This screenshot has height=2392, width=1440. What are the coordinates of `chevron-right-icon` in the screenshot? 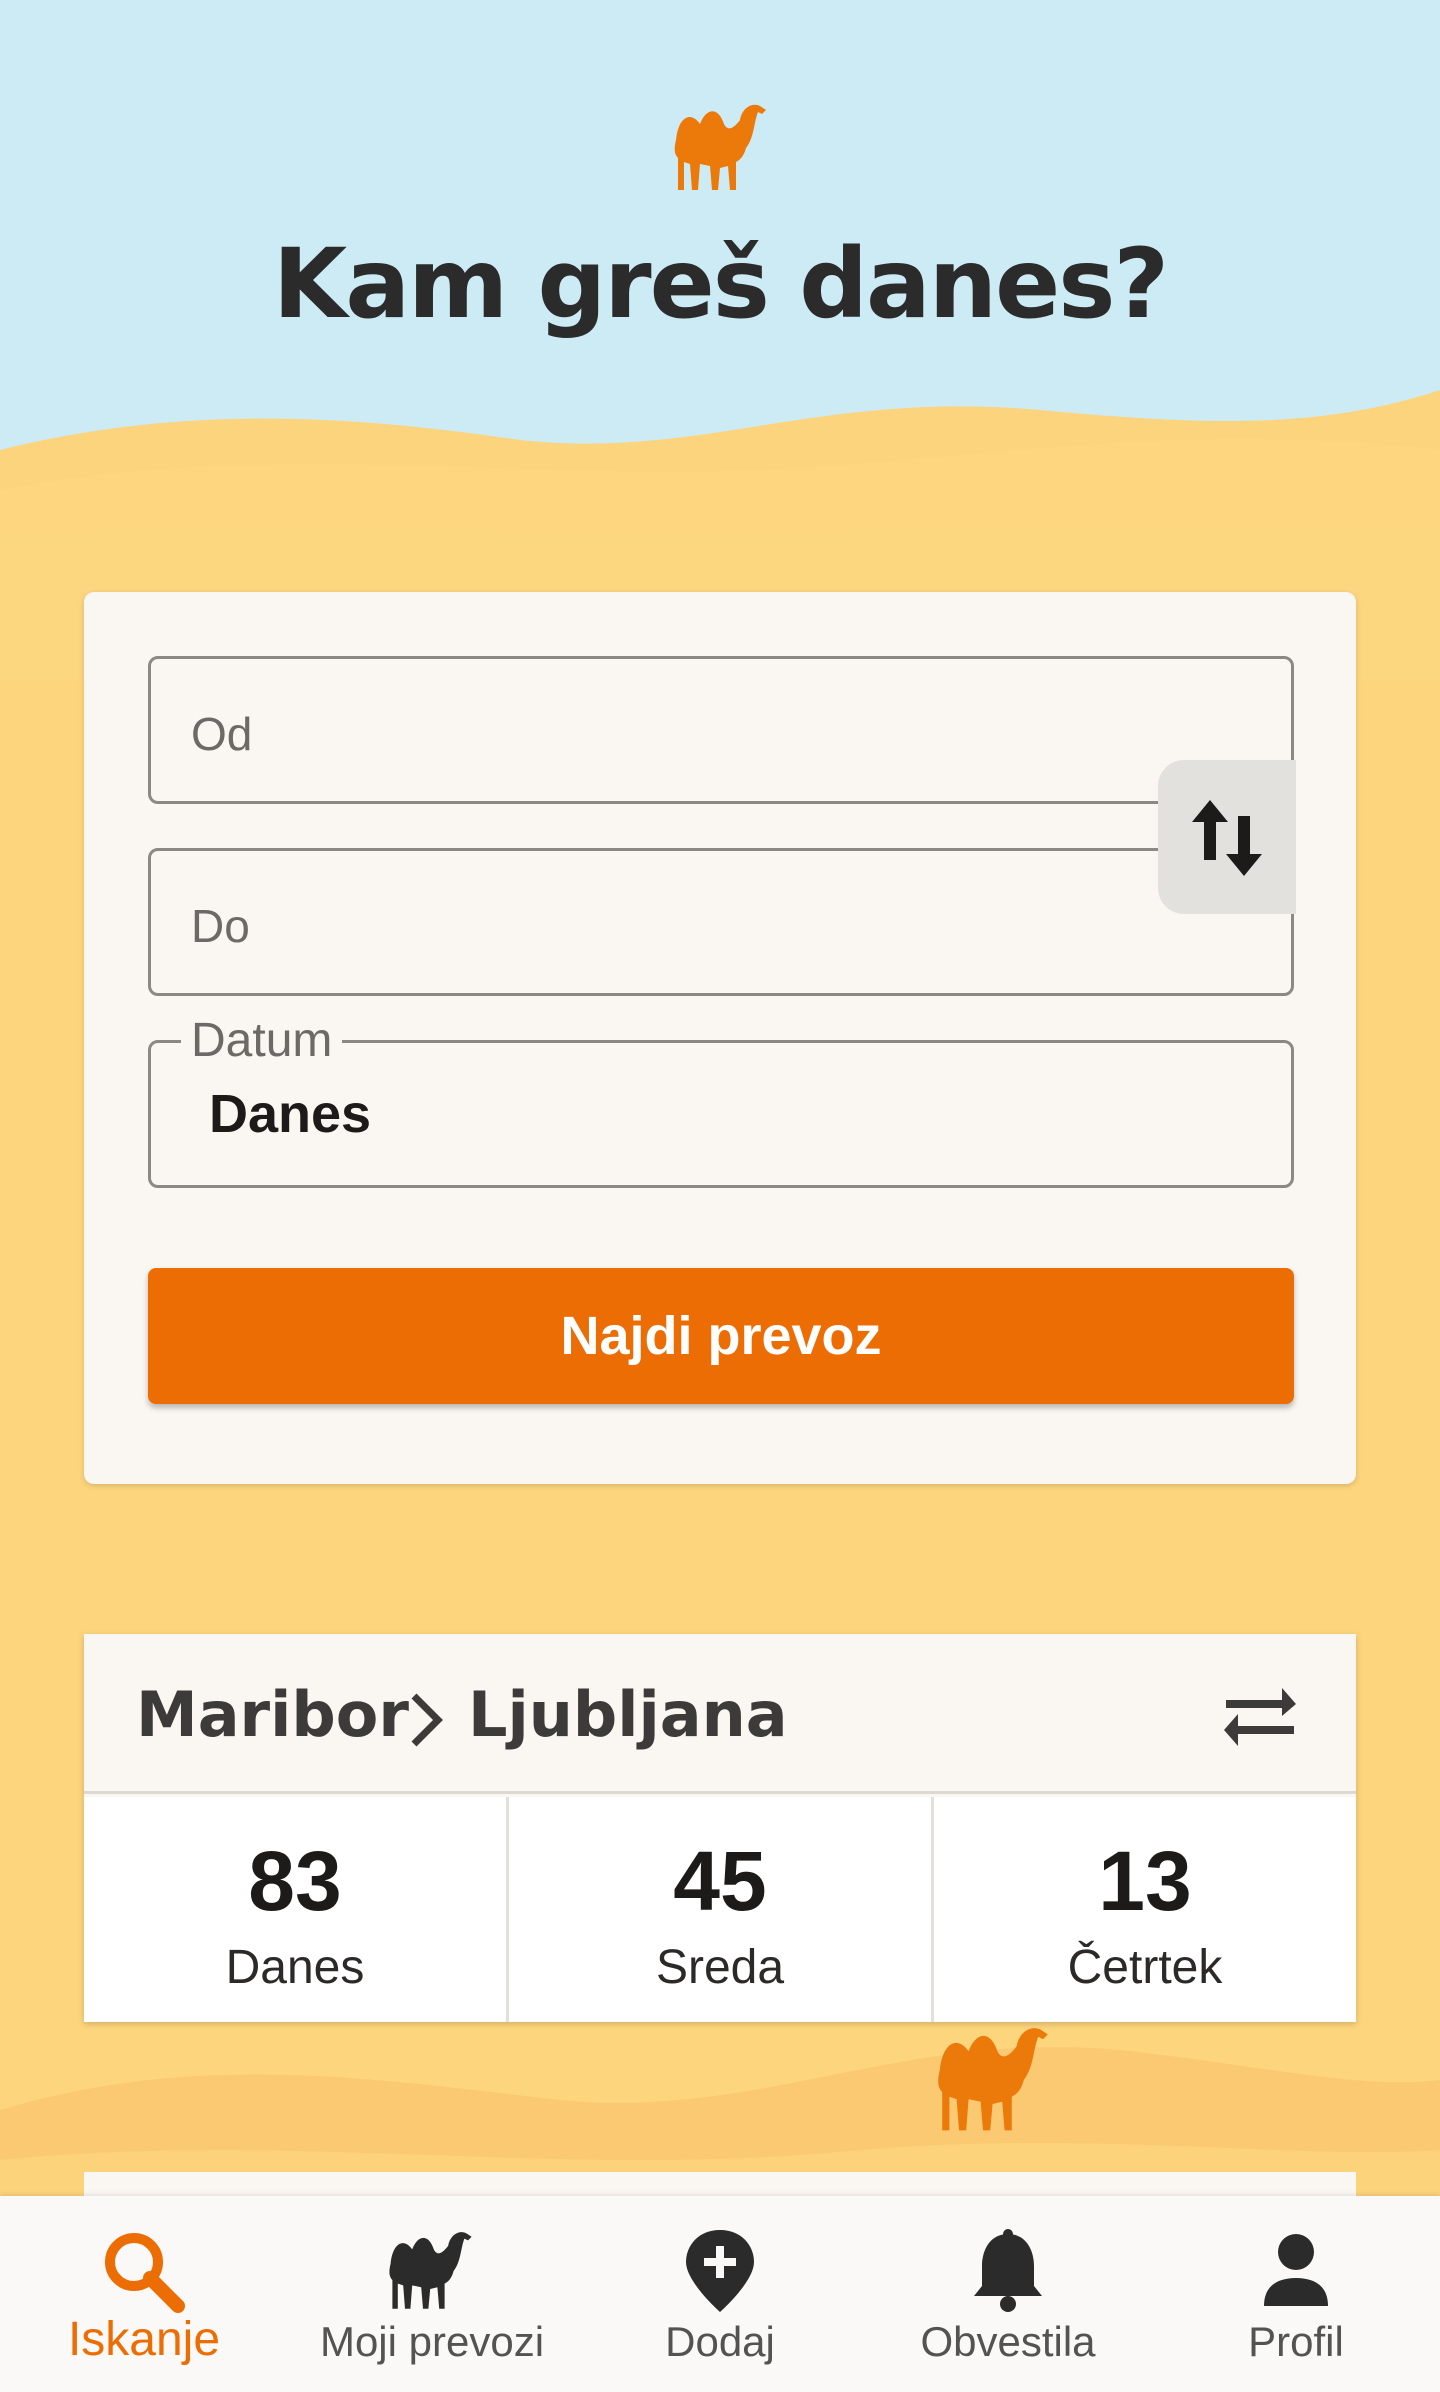 It's located at (427, 1720).